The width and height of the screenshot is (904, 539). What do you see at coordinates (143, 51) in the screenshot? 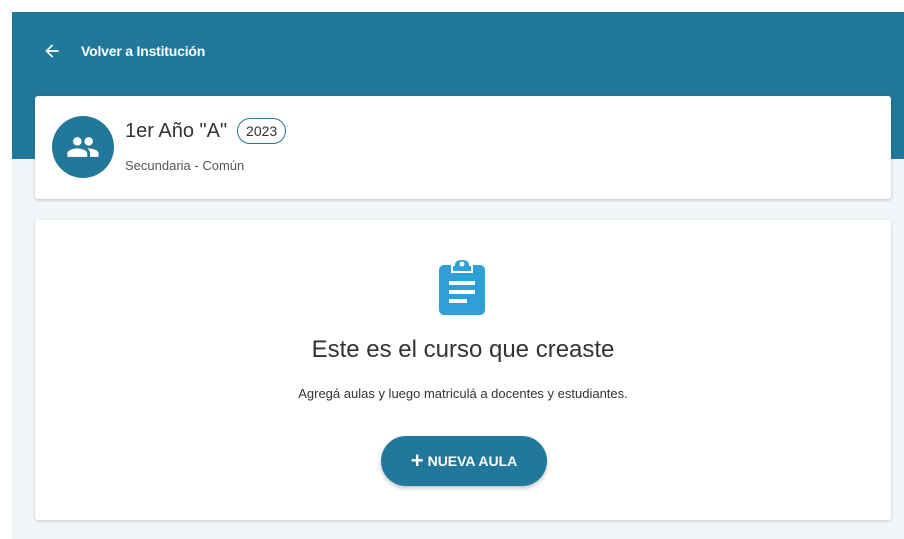
I see `back-link-label: Volver a Institución` at bounding box center [143, 51].